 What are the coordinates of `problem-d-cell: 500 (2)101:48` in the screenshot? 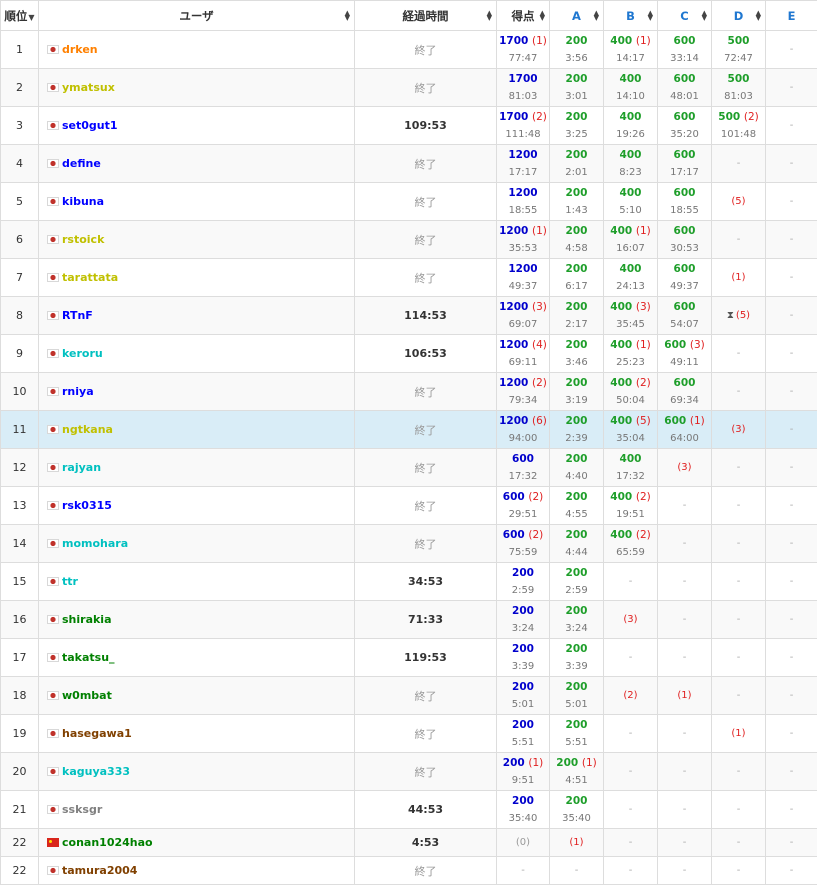 It's located at (739, 126).